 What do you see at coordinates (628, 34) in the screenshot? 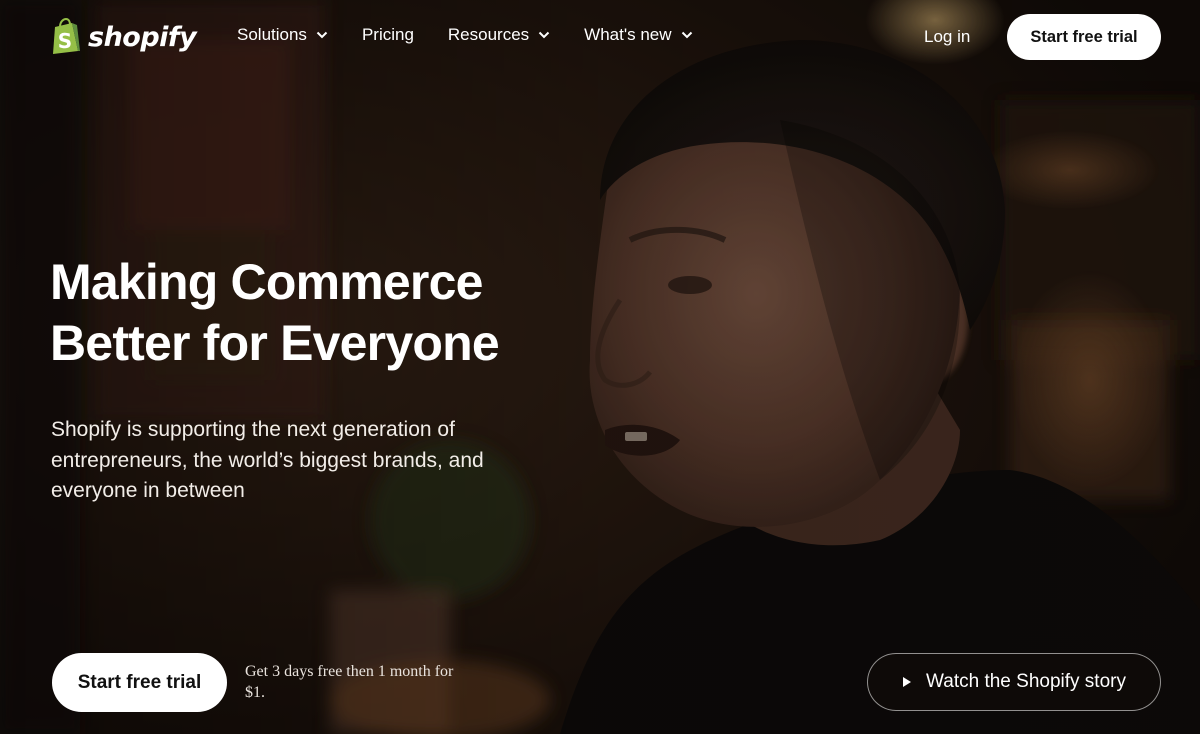
I see `nav-label: What's new` at bounding box center [628, 34].